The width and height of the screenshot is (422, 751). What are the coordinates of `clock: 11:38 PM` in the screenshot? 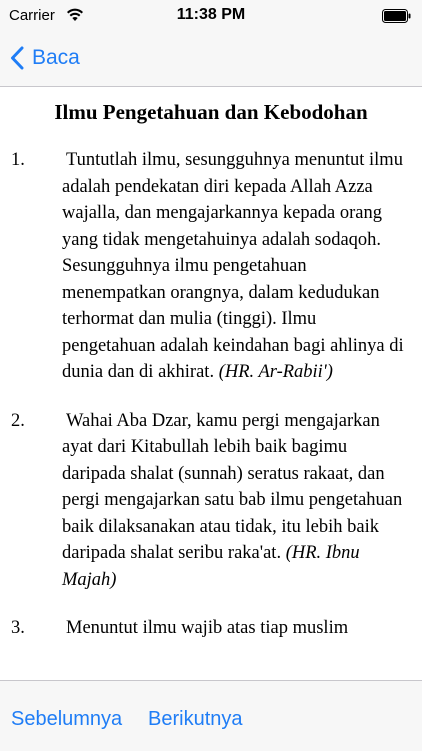 It's located at (211, 14).